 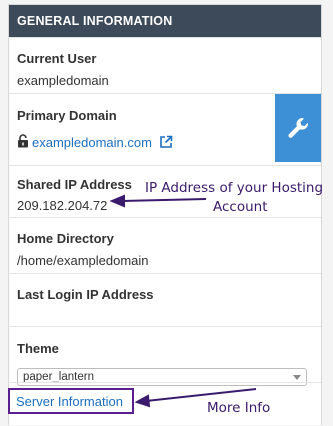 I want to click on ip-arrow-head, so click(x=117, y=201).